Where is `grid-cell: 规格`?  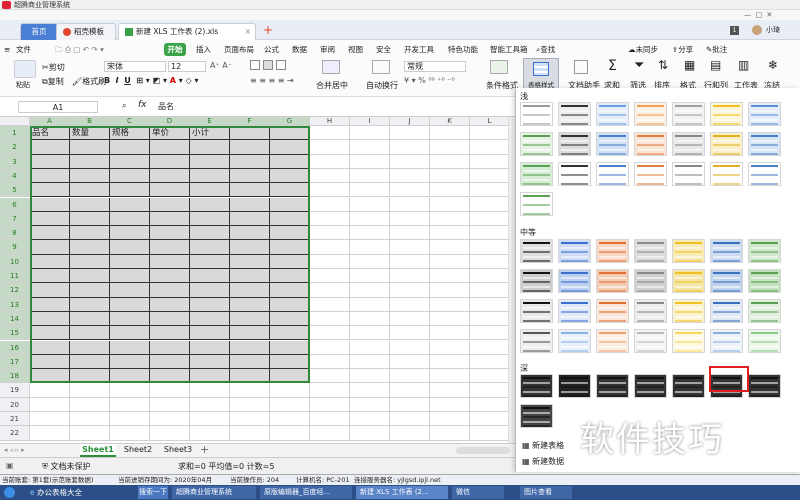 grid-cell: 规格 is located at coordinates (130, 133).